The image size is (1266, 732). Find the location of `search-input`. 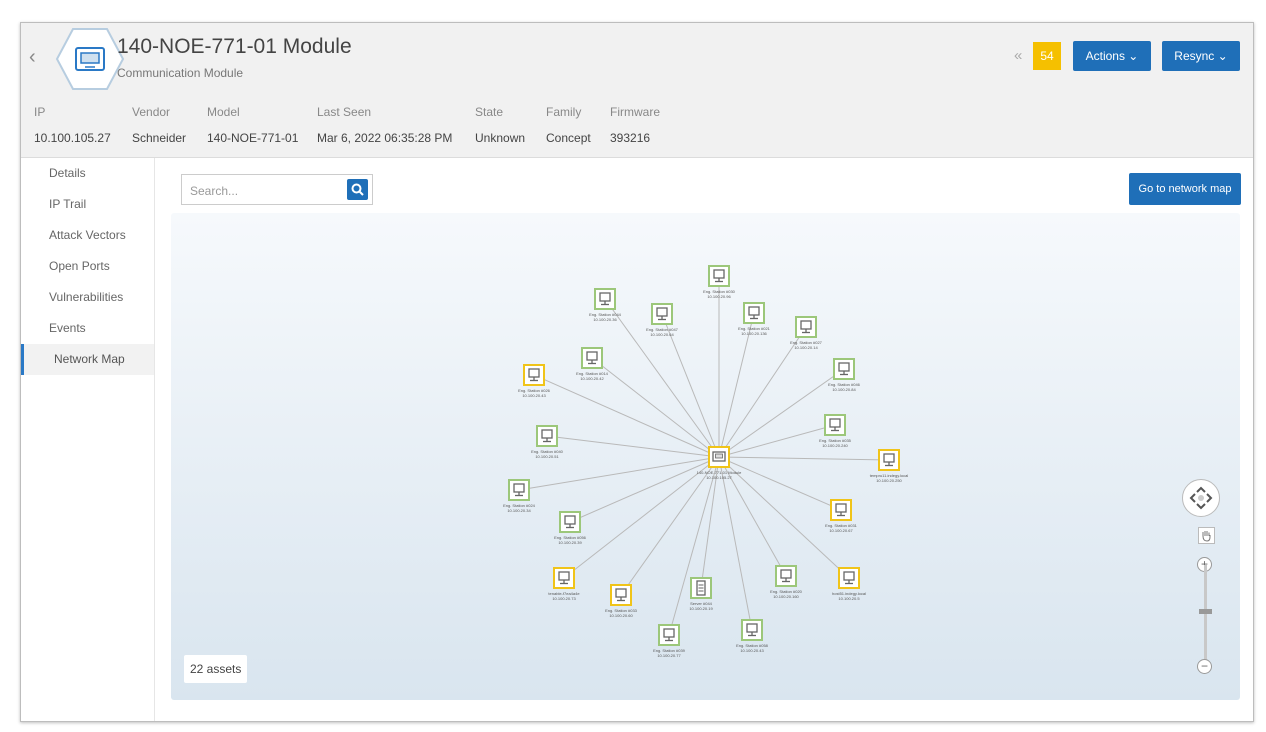

search-input is located at coordinates (265, 190).